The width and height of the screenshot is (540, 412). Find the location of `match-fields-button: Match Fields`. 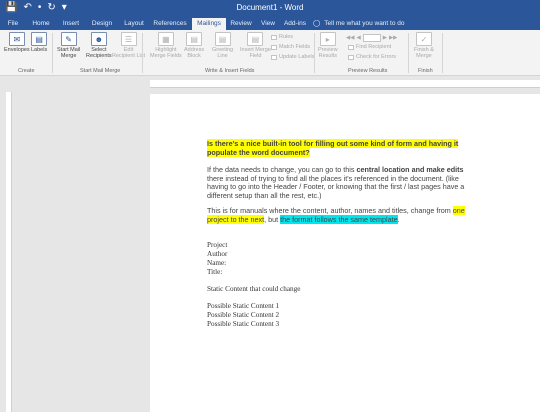

match-fields-button: Match Fields is located at coordinates (290, 47).